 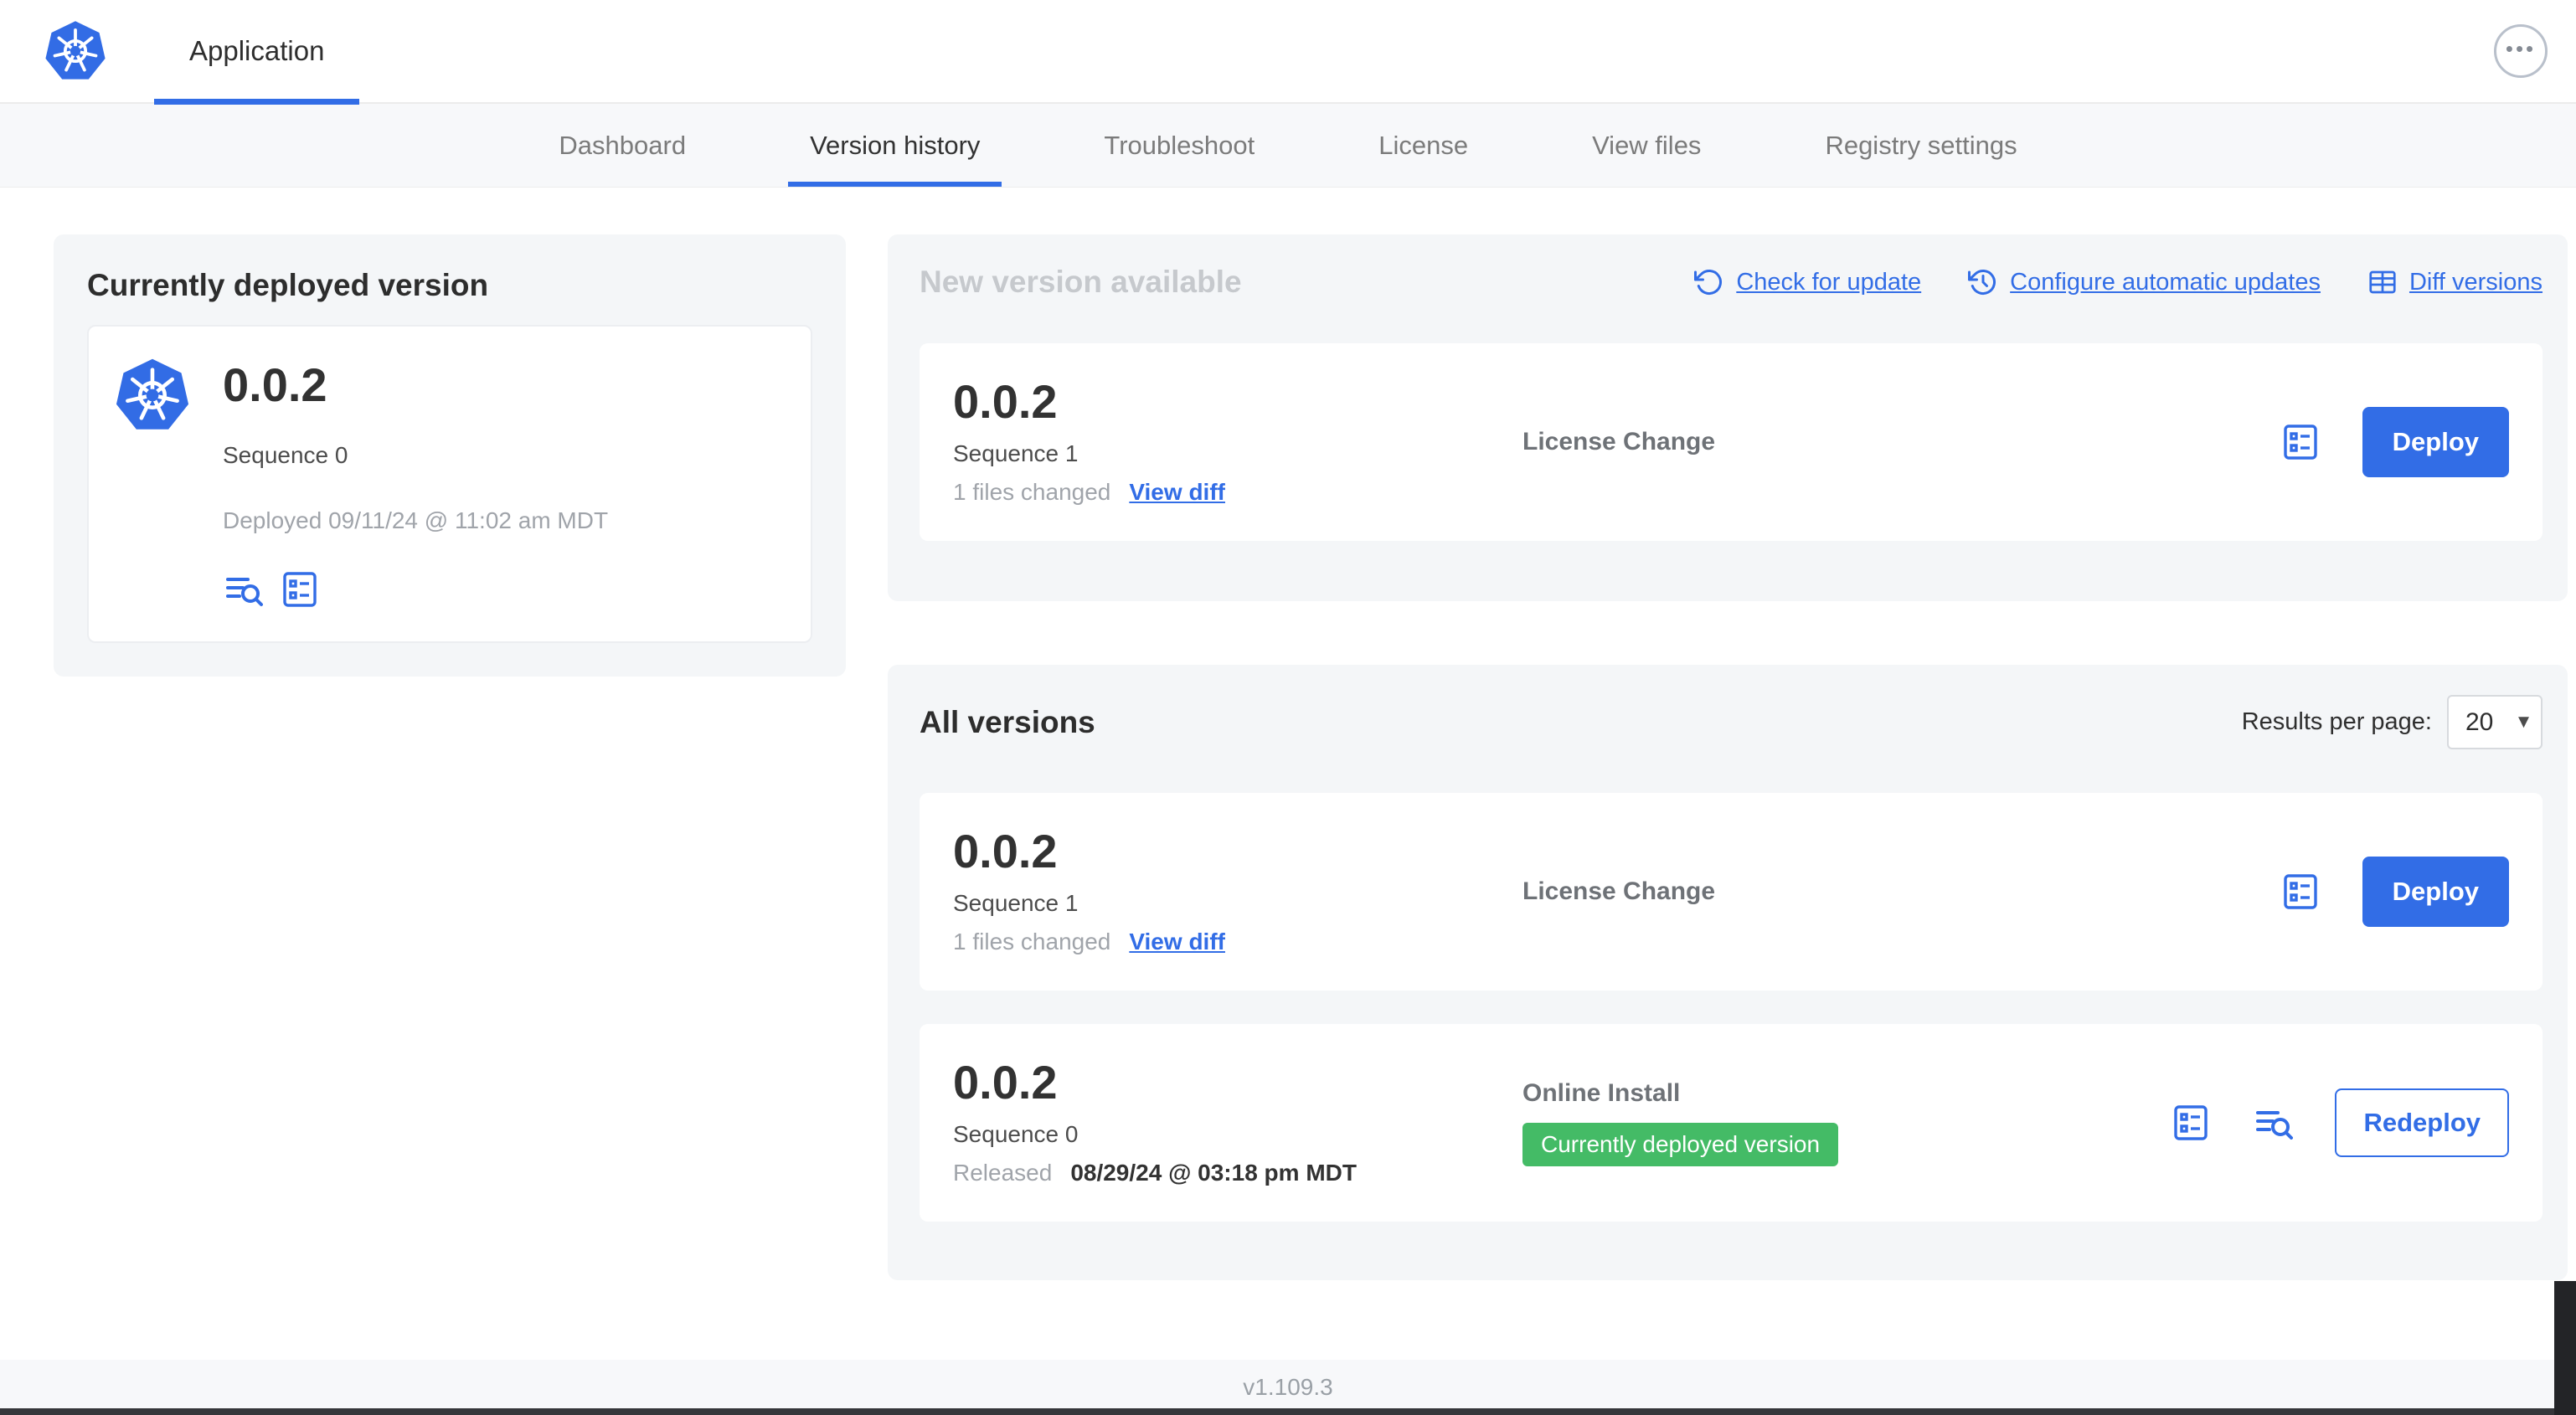 I want to click on deployed-timestamp: Deployed 09/11/24 @ 11:02 am MDT, so click(x=416, y=520).